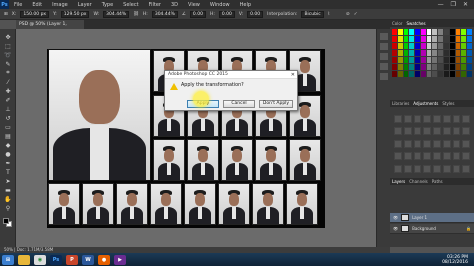 The width and height of the screenshot is (474, 266). I want to click on h-skew-field: 0.00, so click(226, 14).